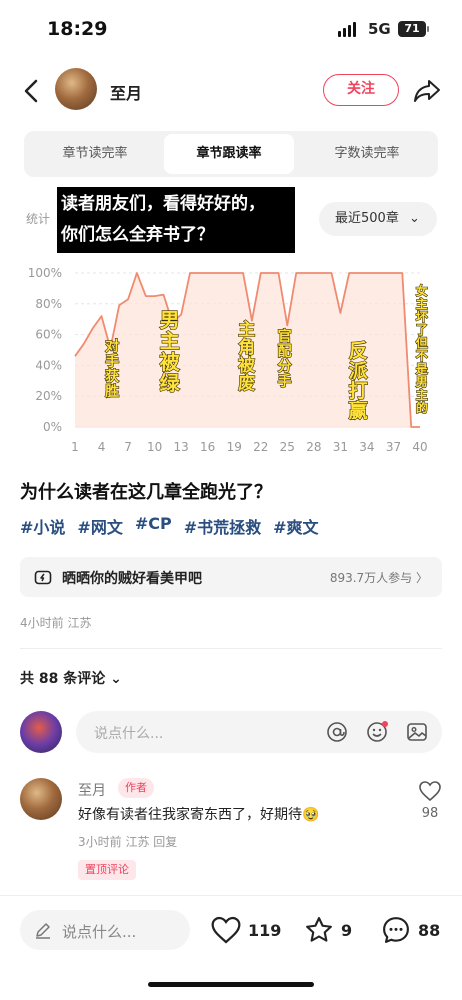  I want to click on back-icon, so click(32, 91).